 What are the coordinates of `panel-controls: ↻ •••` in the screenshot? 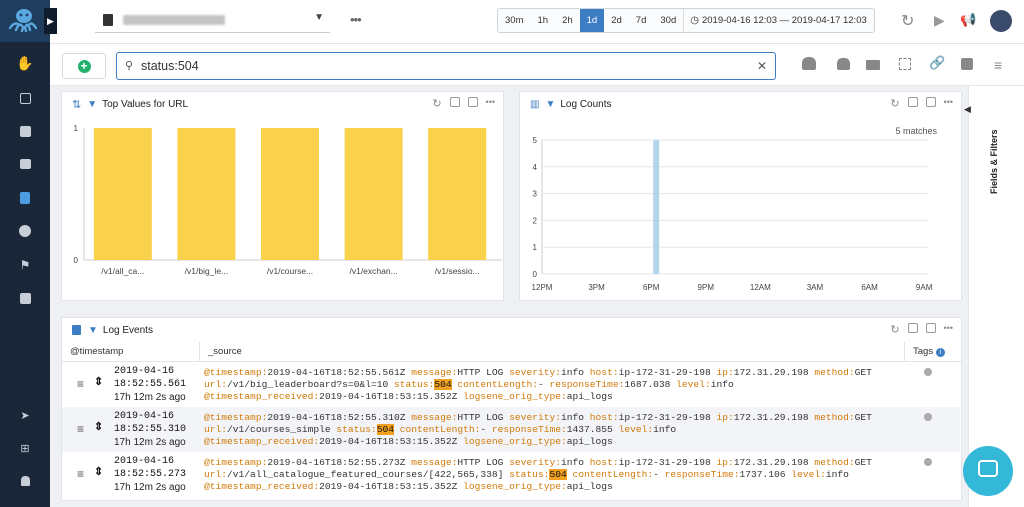 It's located at (921, 103).